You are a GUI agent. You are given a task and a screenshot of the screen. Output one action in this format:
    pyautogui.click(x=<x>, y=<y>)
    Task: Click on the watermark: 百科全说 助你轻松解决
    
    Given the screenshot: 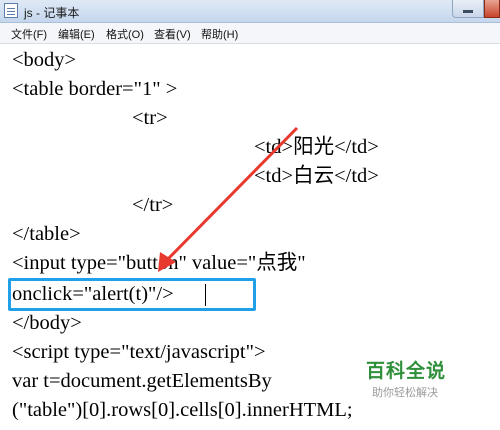 What is the action you would take?
    pyautogui.click(x=415, y=380)
    